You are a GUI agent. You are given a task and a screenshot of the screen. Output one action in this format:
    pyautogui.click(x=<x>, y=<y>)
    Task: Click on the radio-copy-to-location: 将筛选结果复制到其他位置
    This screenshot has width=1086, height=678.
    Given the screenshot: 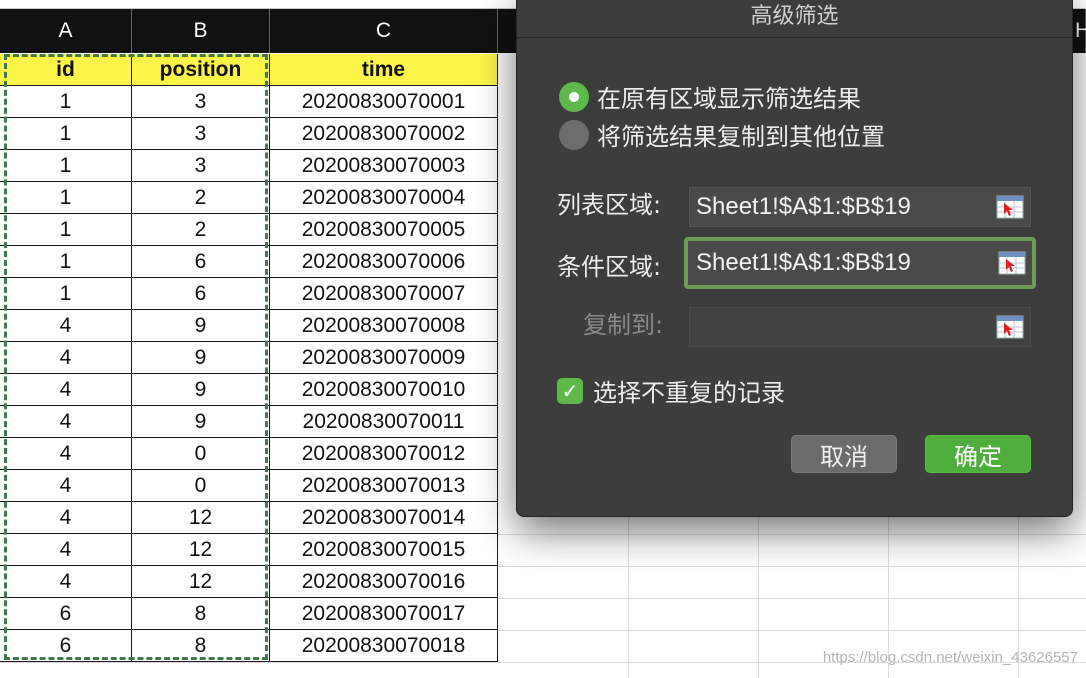 What is the action you would take?
    pyautogui.click(x=722, y=134)
    